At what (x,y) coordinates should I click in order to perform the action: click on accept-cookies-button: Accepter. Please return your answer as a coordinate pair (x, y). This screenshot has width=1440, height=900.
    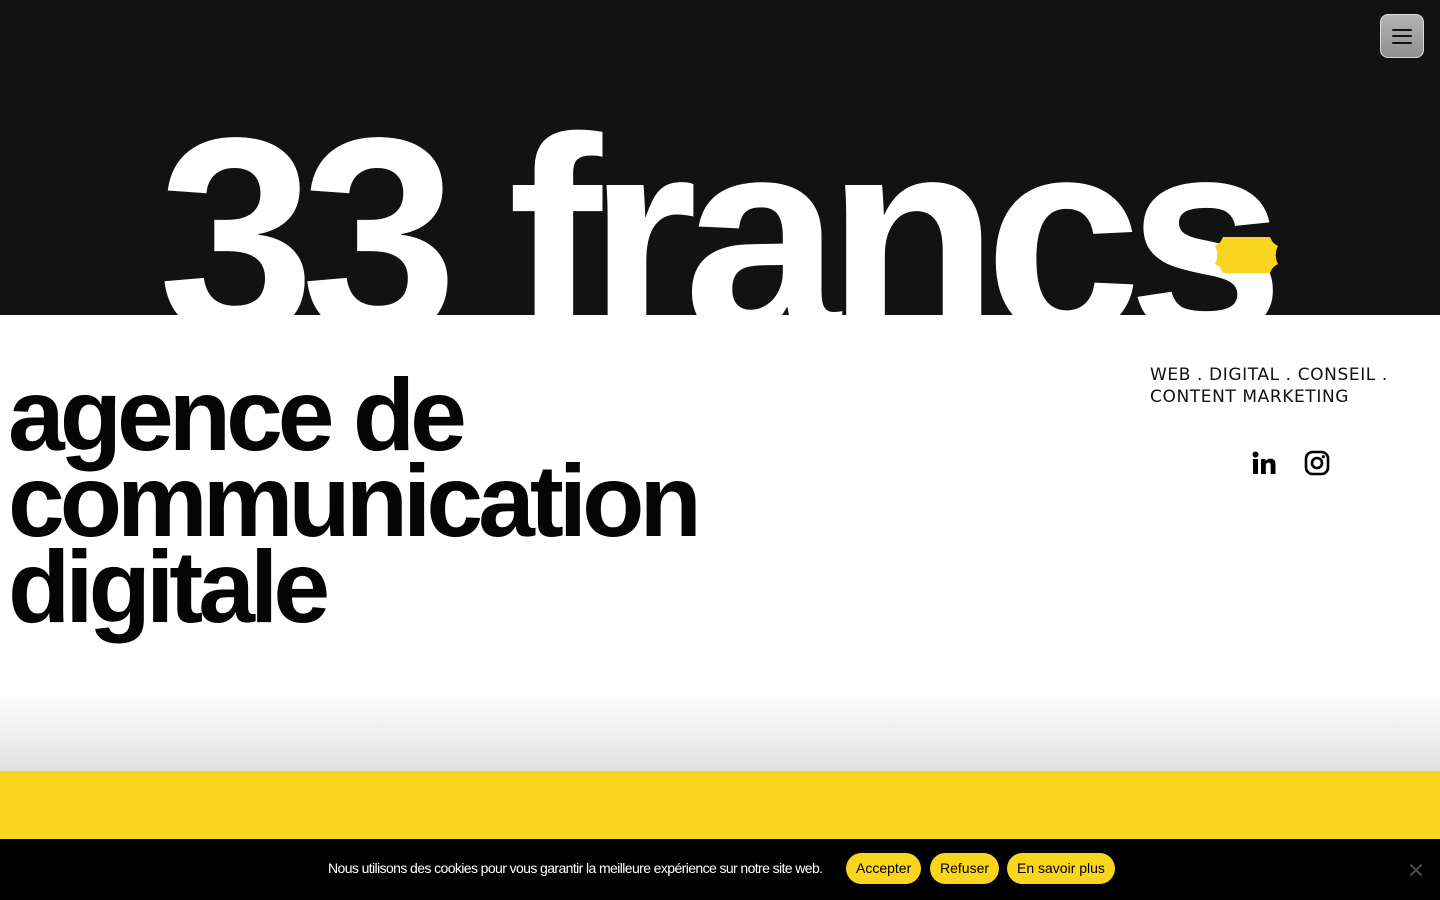
    Looking at the image, I should click on (884, 868).